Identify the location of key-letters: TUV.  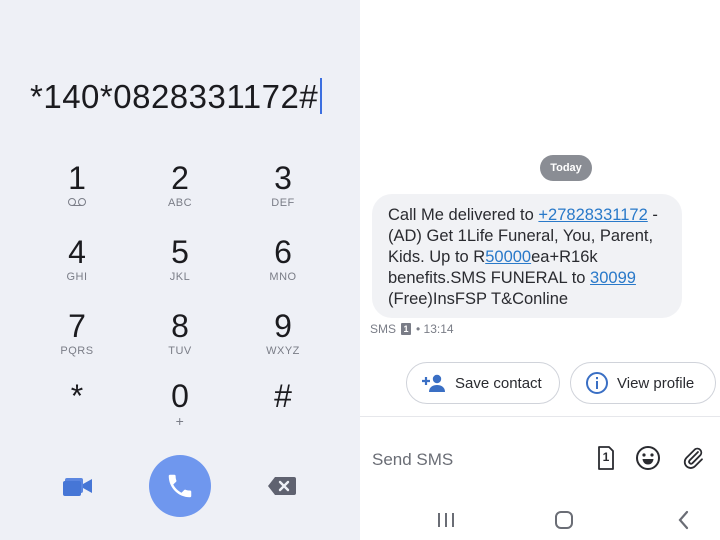
(180, 351).